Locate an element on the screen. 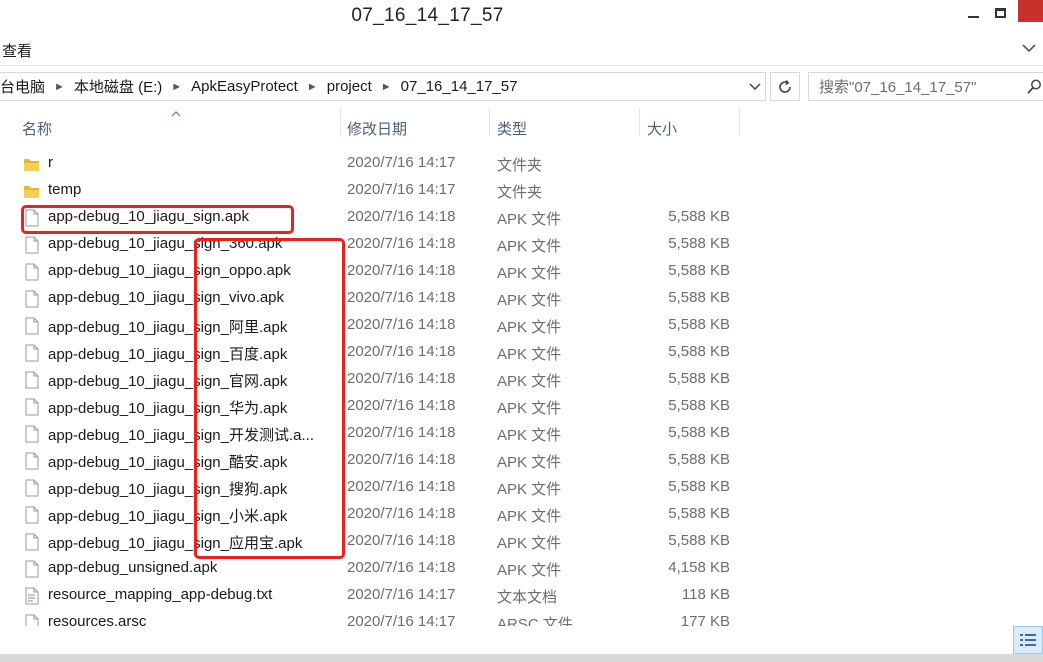  breadcrumb-local-disk: 本地磁盘 (E:) is located at coordinates (118, 86).